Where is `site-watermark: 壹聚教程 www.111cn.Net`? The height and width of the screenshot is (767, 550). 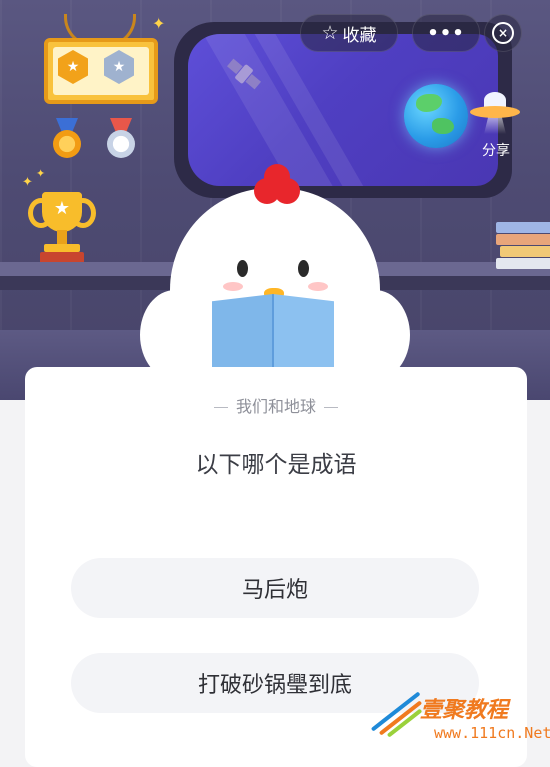 site-watermark: 壹聚教程 www.111cn.Net is located at coordinates (459, 713).